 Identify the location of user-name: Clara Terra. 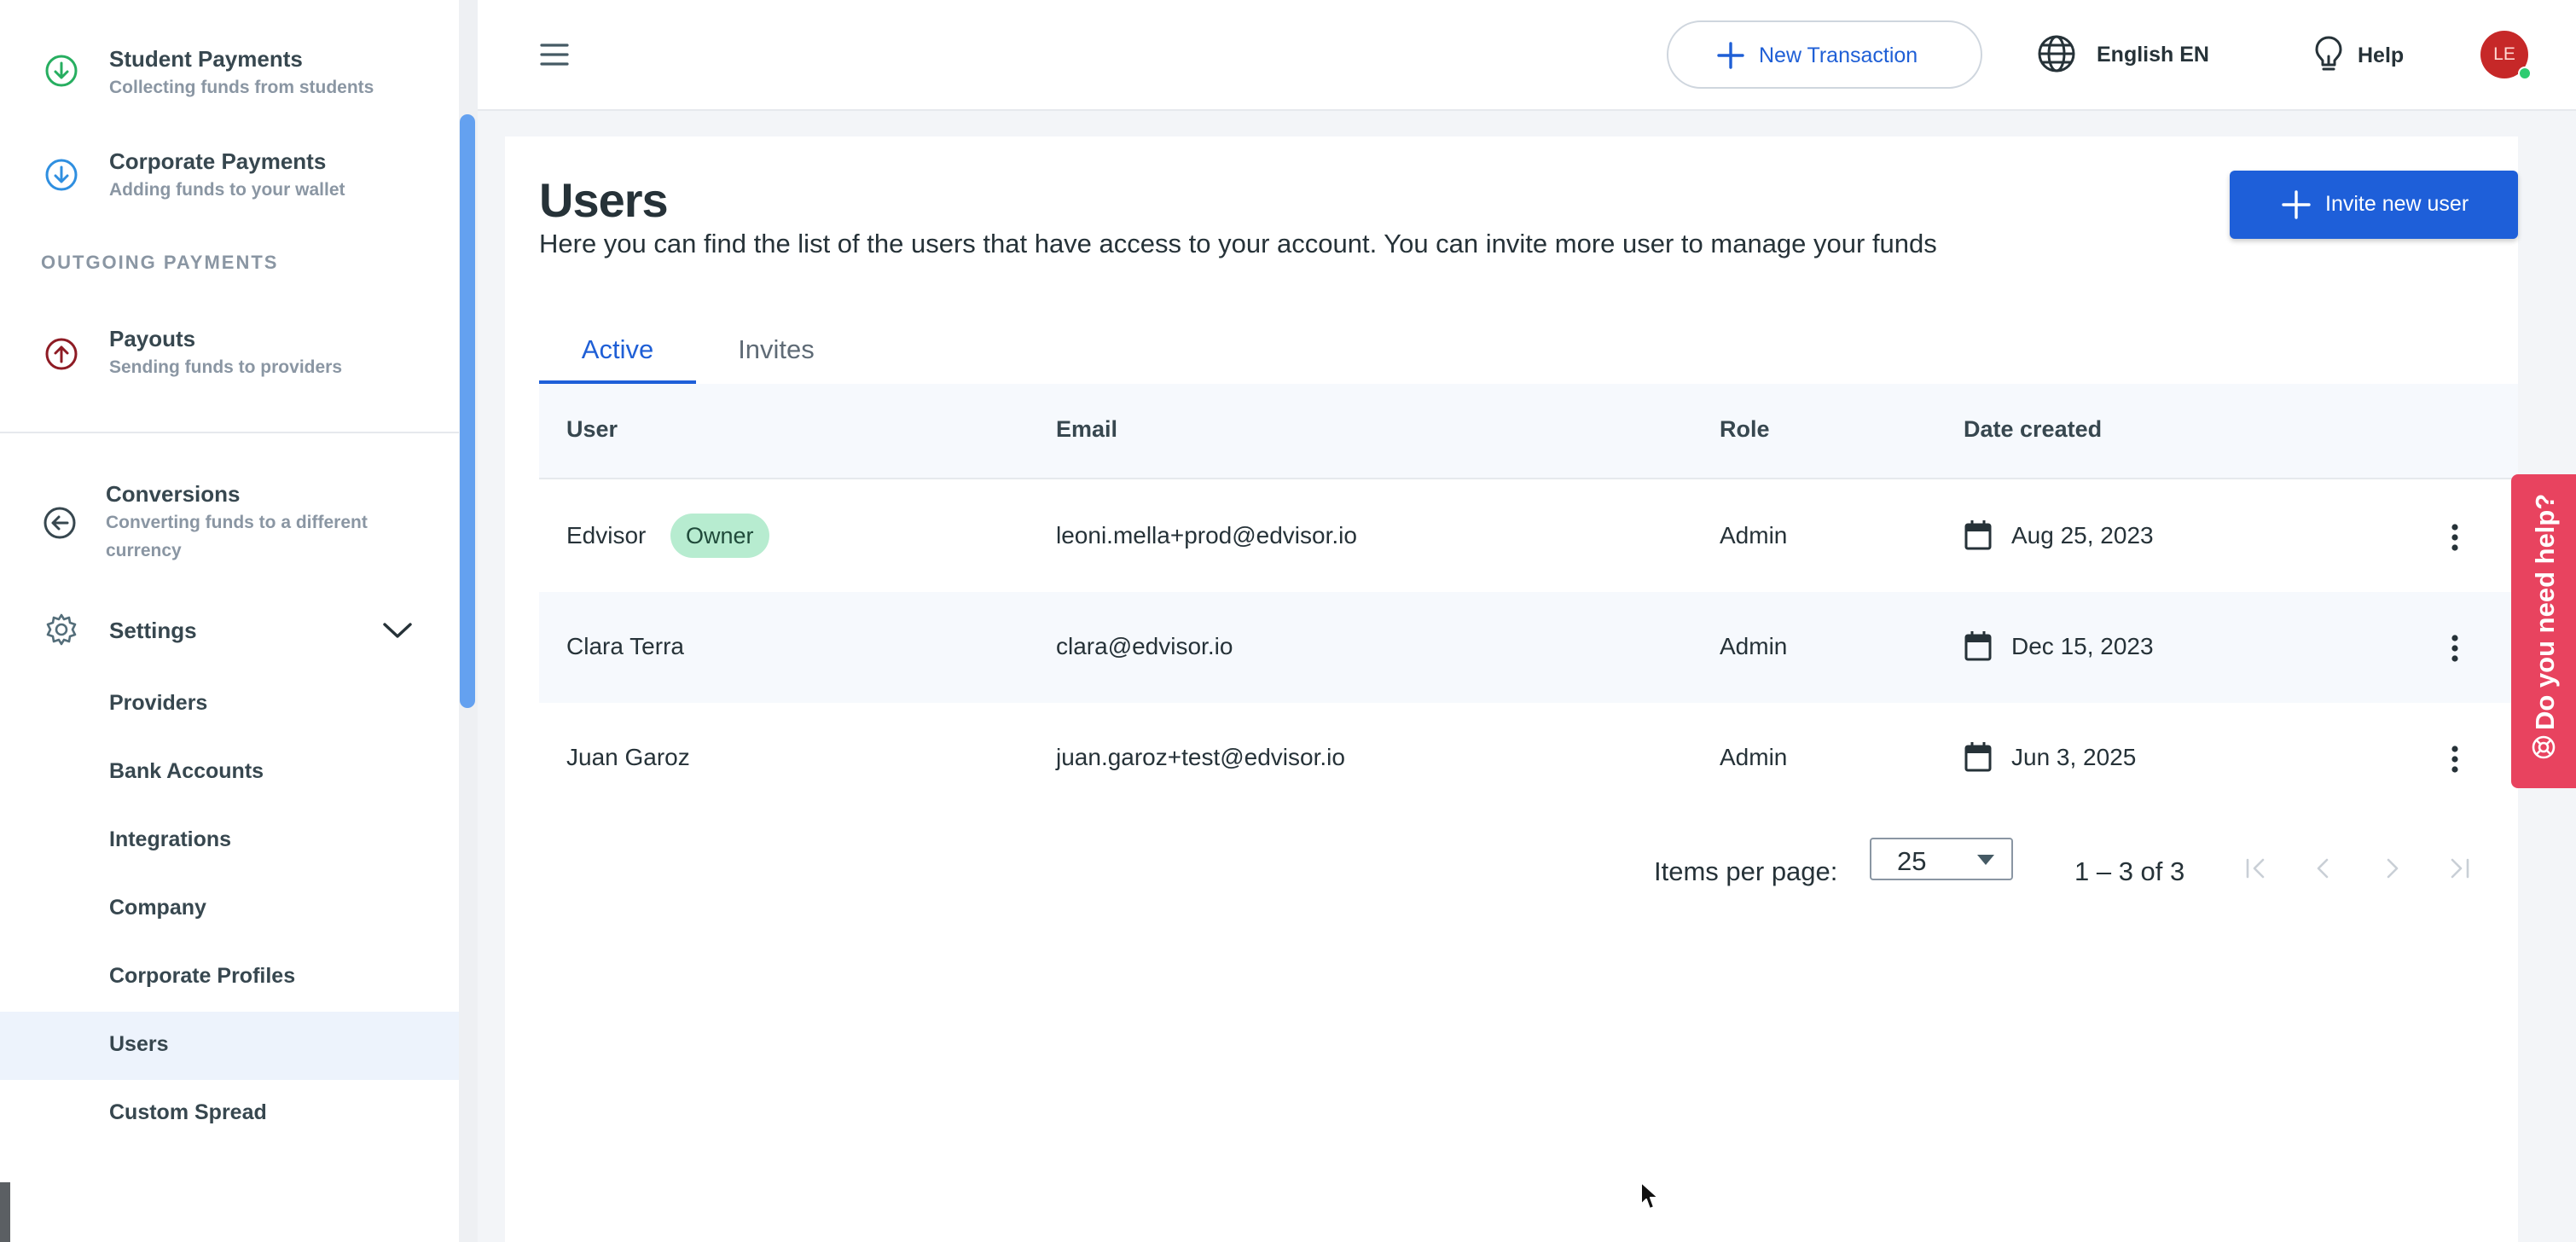
(625, 646).